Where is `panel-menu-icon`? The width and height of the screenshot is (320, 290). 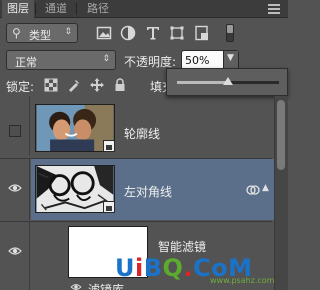 panel-menu-icon is located at coordinates (274, 9).